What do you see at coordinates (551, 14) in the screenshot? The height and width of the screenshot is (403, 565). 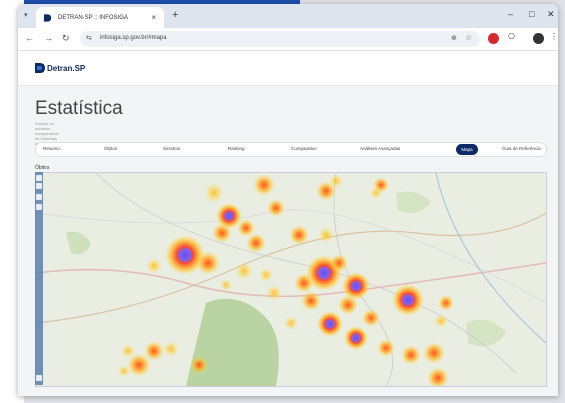 I see `close-window-icon: ✕` at bounding box center [551, 14].